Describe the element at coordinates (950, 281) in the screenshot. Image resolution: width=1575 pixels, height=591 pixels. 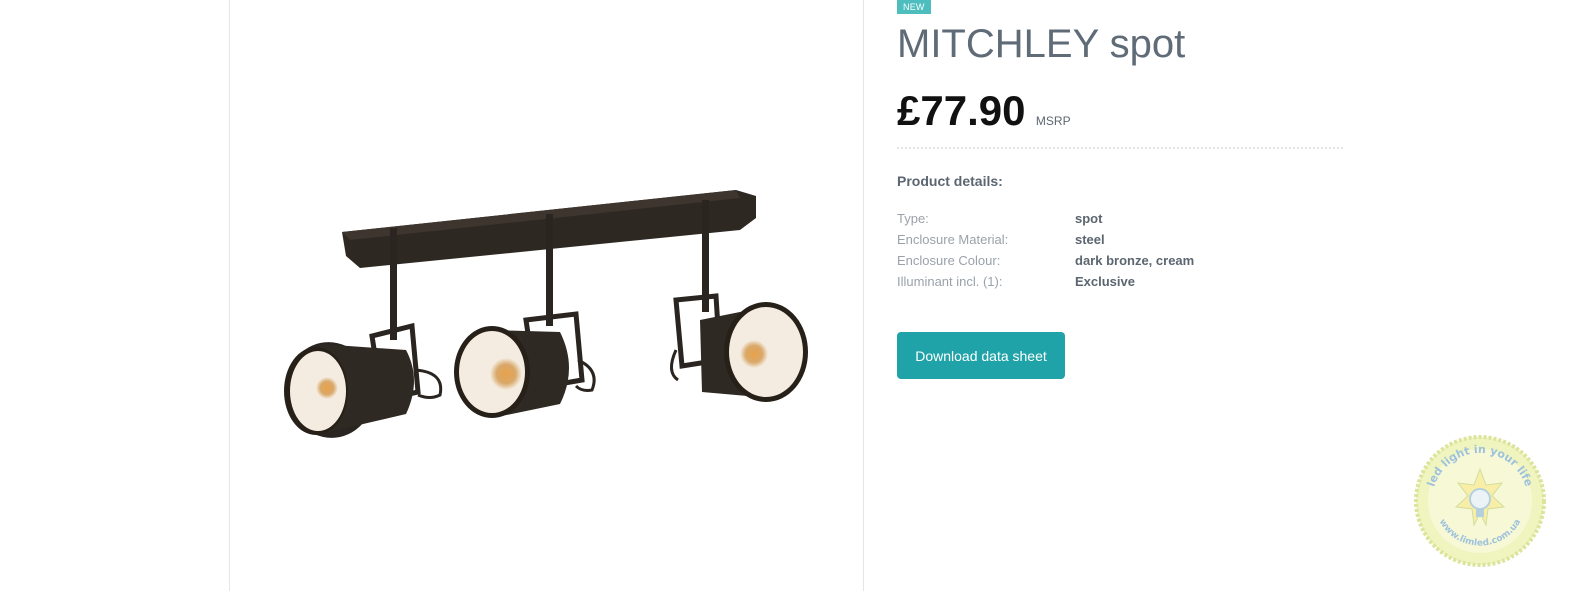
I see `spec-label: Illuminant incl. (1):` at that location.